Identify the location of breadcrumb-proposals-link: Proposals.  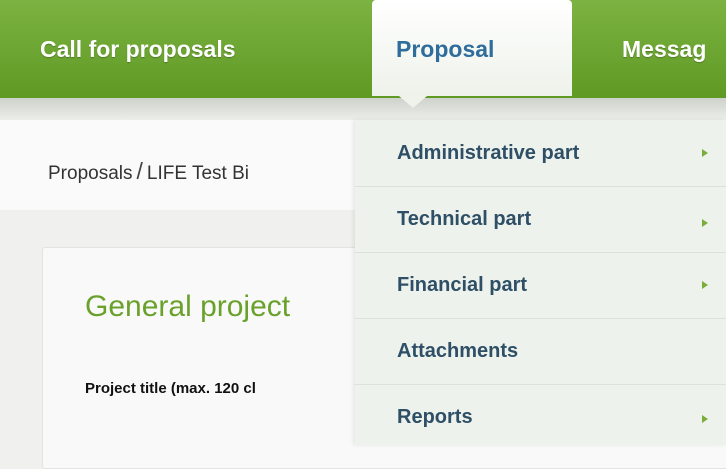
(90, 173).